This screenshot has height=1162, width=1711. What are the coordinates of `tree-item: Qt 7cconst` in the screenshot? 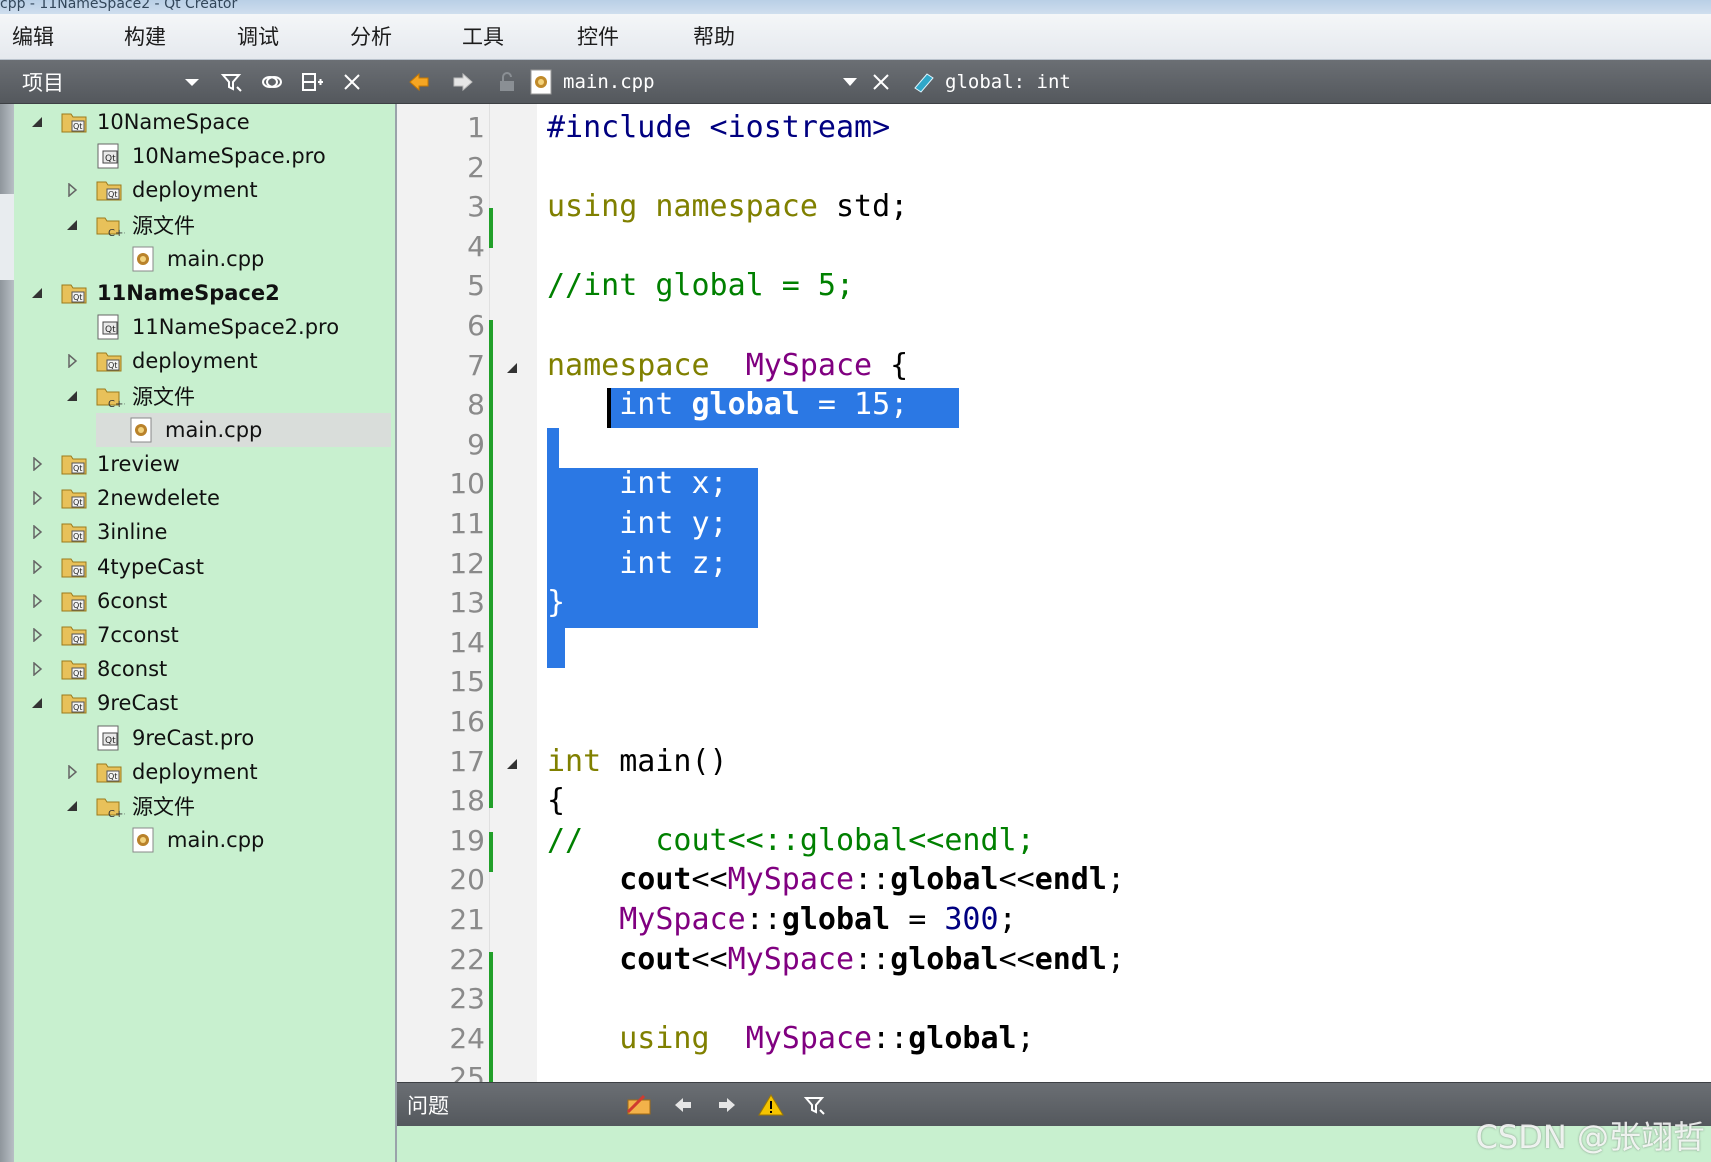 It's located at (210, 635).